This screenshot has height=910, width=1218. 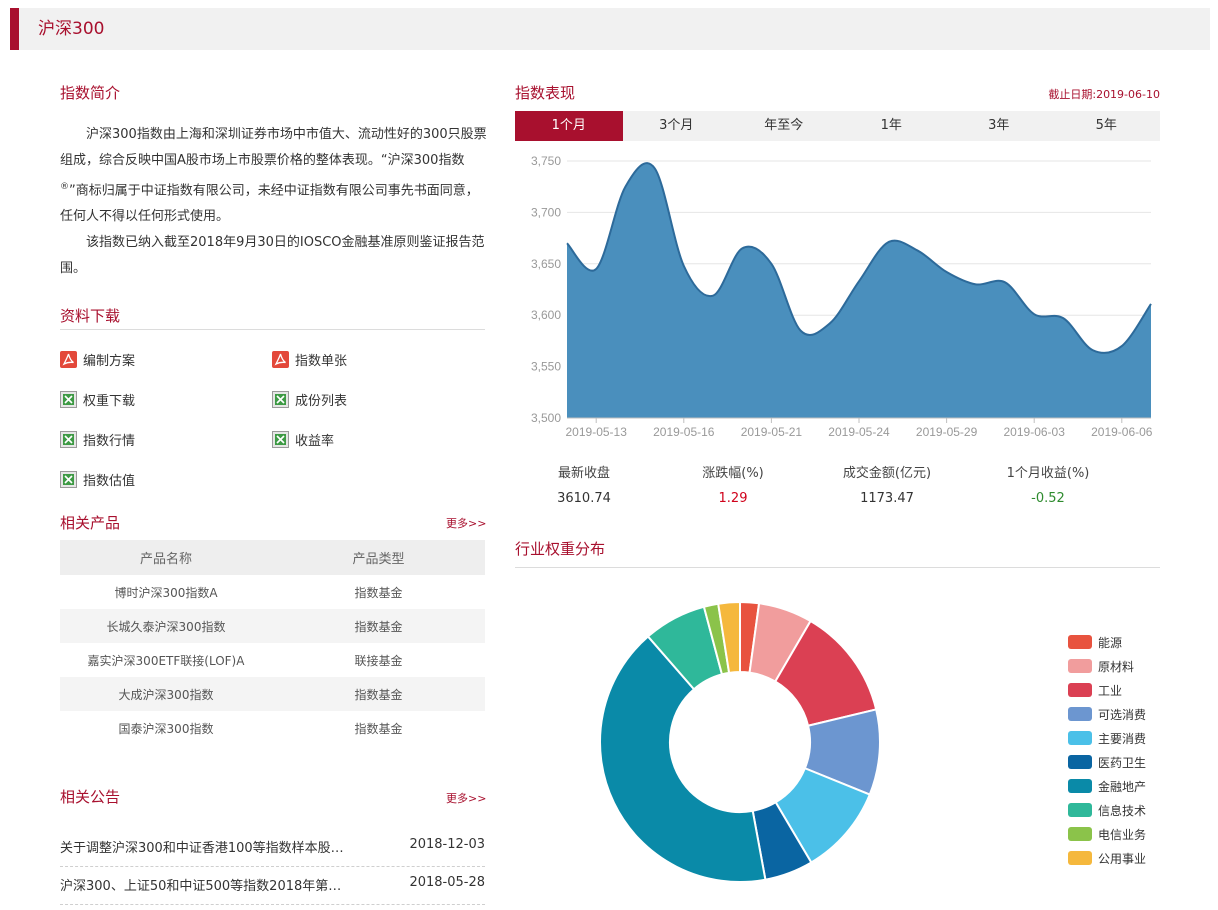 I want to click on notice-date: 2018-12-03, so click(x=447, y=844).